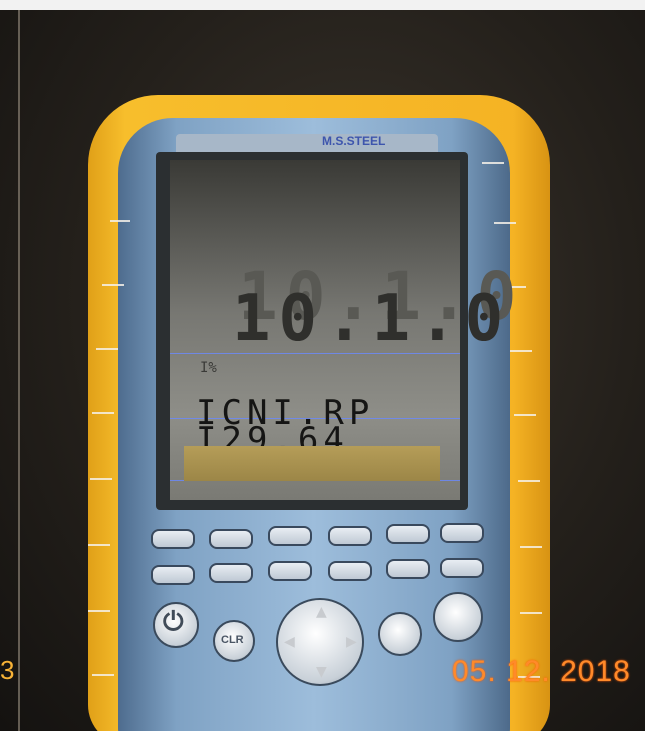 This screenshot has width=645, height=731. I want to click on dpad-up-icon: ▲, so click(321, 612).